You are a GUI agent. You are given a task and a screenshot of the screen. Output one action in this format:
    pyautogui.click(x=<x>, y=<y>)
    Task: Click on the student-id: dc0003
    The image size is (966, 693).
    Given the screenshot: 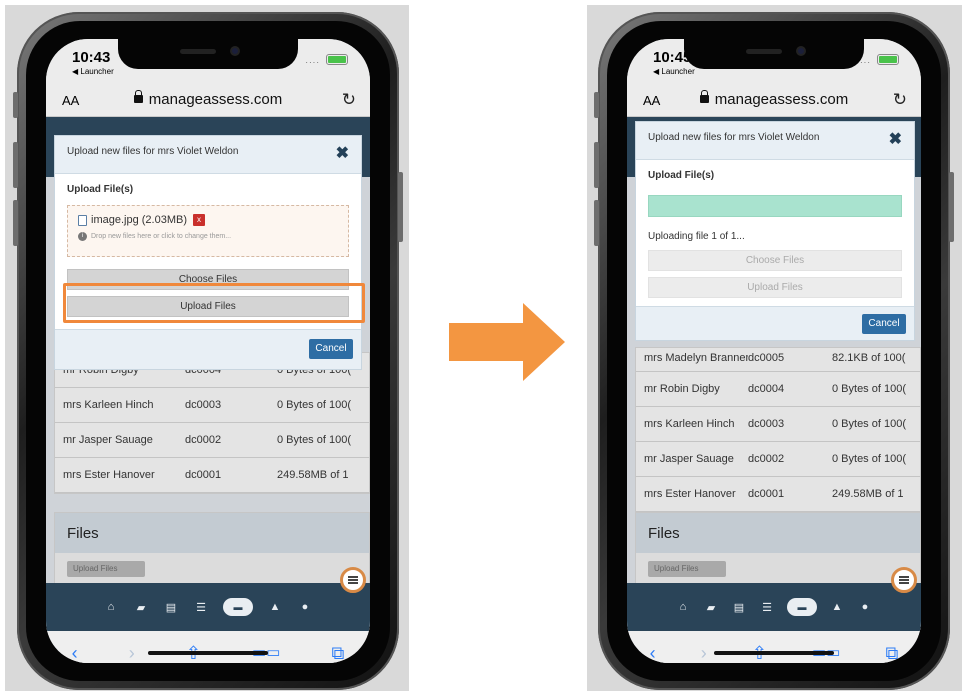 What is the action you would take?
    pyautogui.click(x=766, y=424)
    